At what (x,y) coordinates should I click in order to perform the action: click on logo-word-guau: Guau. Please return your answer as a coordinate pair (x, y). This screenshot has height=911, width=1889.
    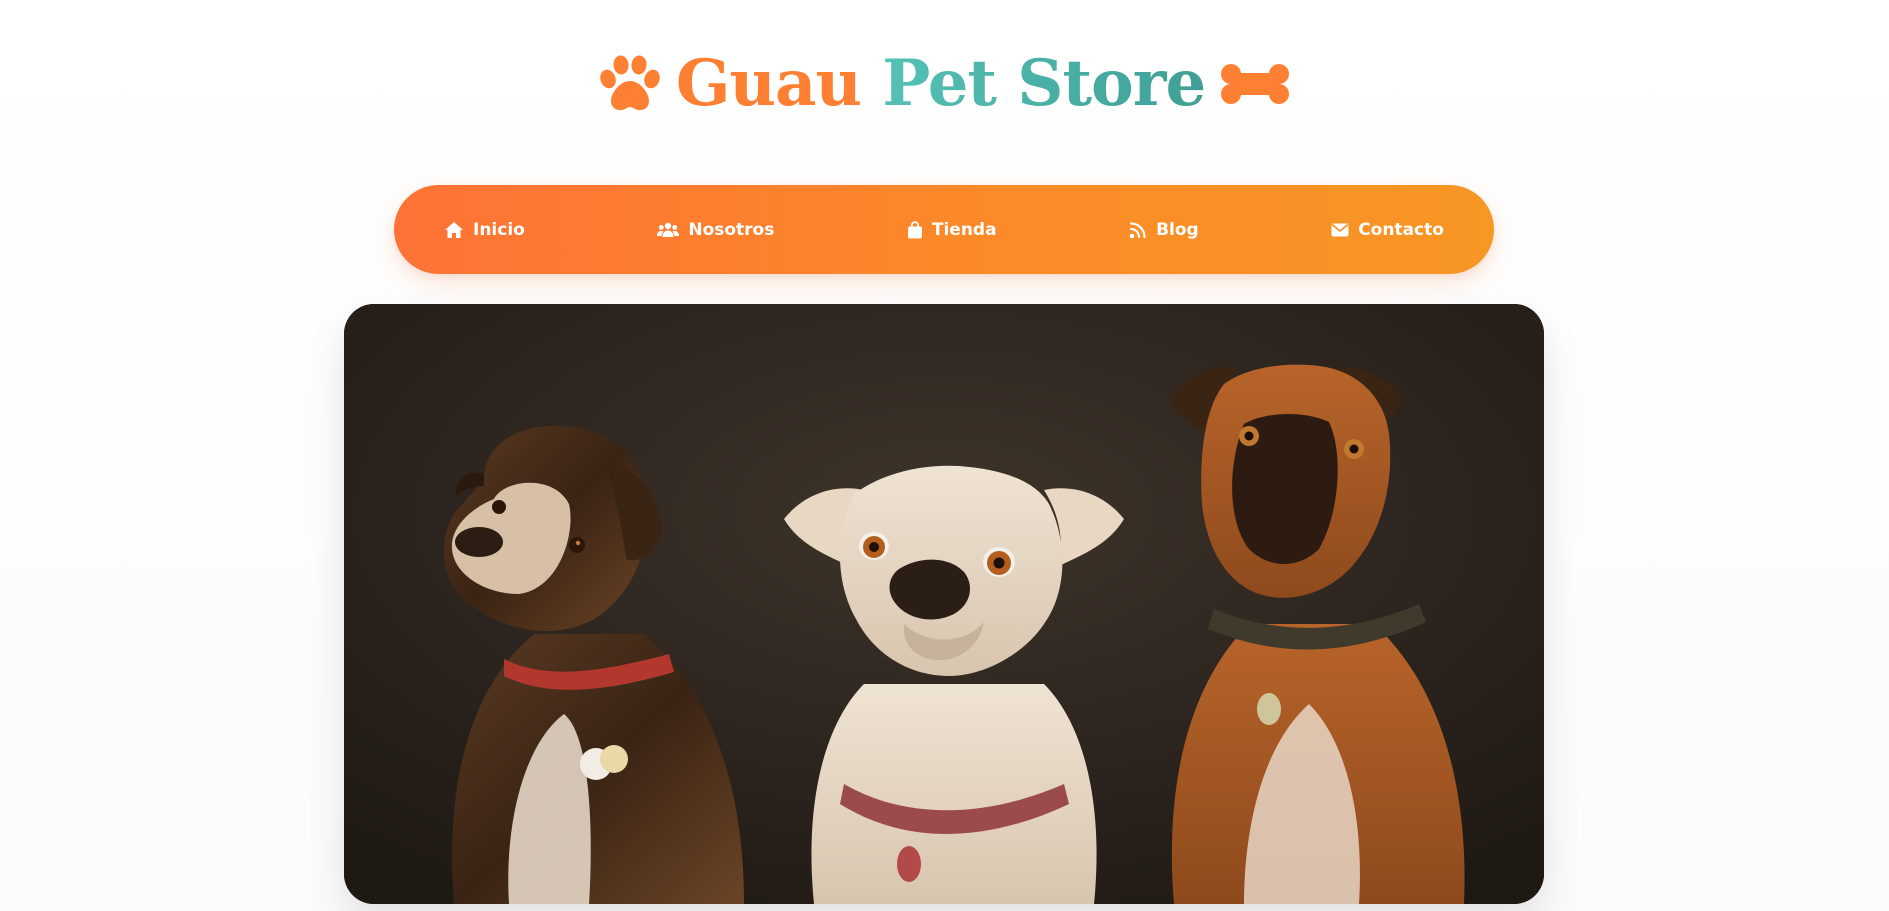
    Looking at the image, I should click on (768, 83).